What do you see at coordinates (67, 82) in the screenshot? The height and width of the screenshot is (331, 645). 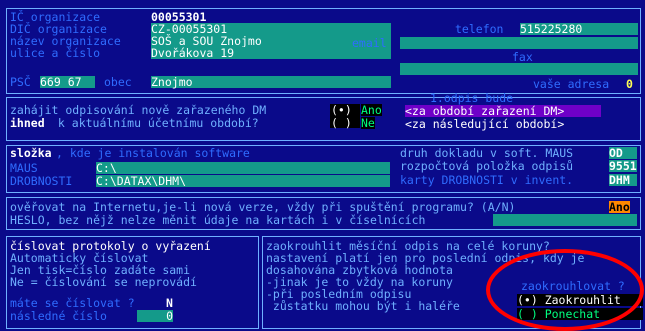 I see `psc-field: 669 67` at bounding box center [67, 82].